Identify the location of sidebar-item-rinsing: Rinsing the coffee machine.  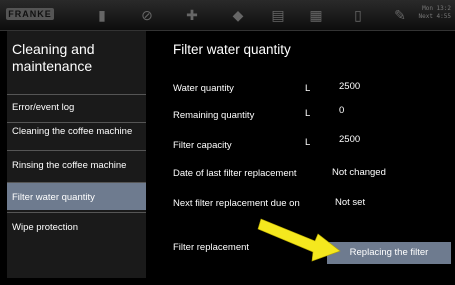
(76, 165).